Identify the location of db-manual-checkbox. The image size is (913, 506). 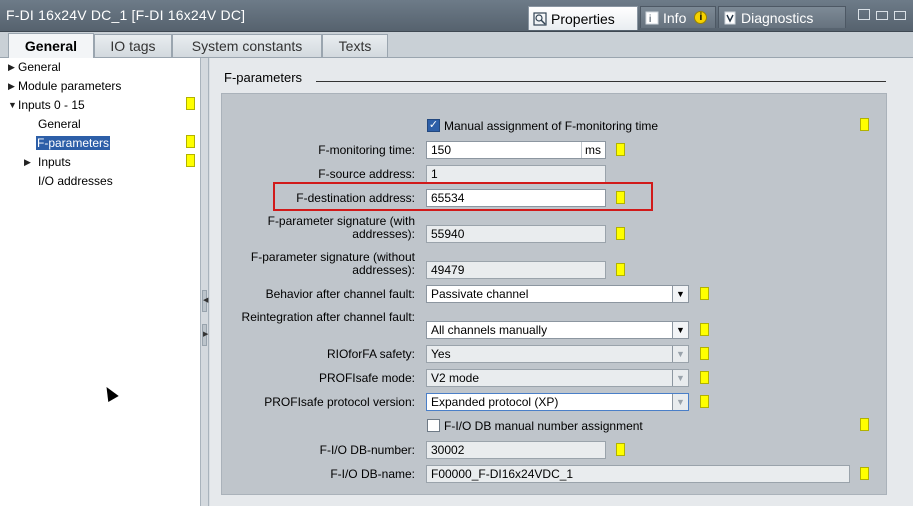
(433, 425).